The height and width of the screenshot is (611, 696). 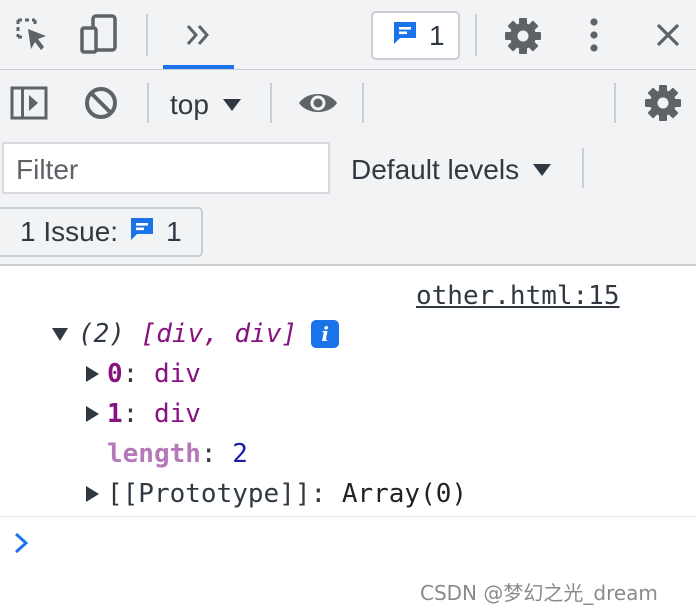 I want to click on active-tab-indicator, so click(x=198, y=67).